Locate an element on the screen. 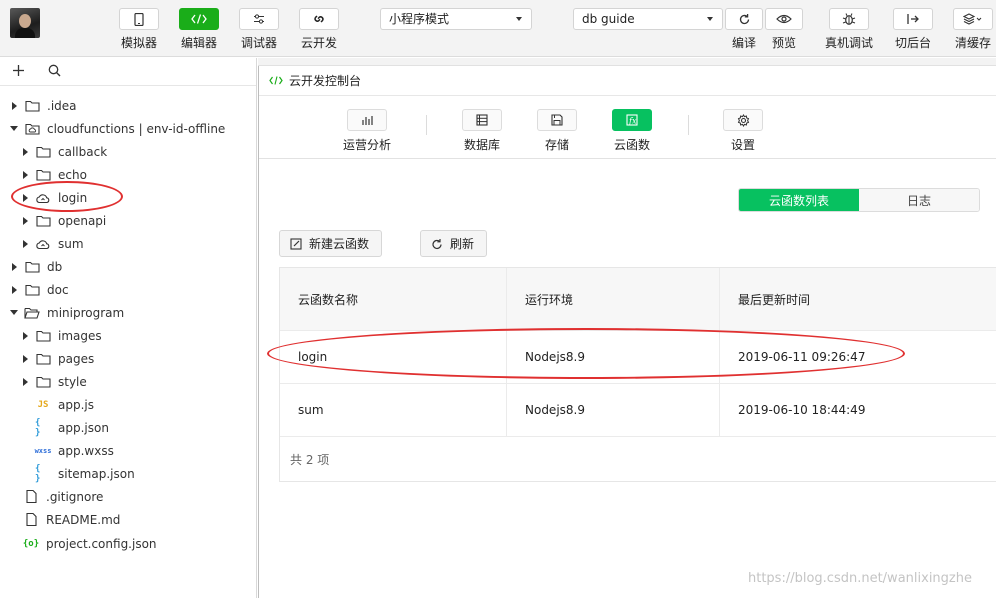 This screenshot has width=996, height=598. preview-button: 预览 is located at coordinates (784, 29).